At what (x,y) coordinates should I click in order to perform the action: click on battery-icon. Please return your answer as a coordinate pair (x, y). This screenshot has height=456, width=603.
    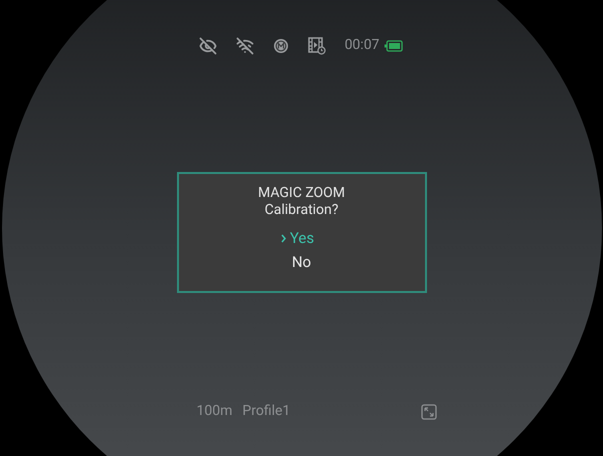
    Looking at the image, I should click on (394, 46).